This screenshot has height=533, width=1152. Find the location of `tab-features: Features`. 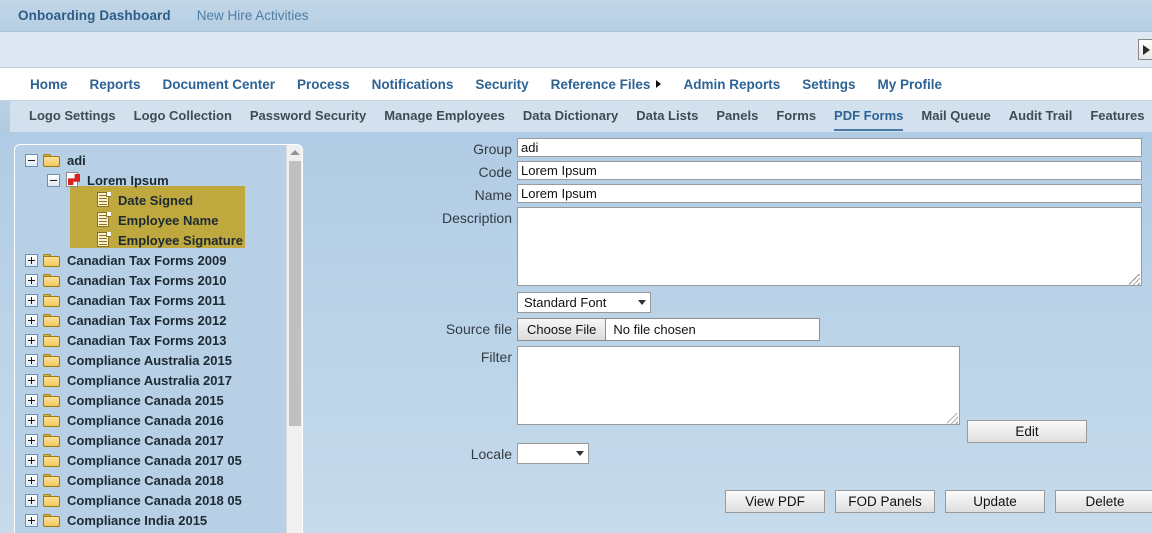

tab-features: Features is located at coordinates (1117, 116).